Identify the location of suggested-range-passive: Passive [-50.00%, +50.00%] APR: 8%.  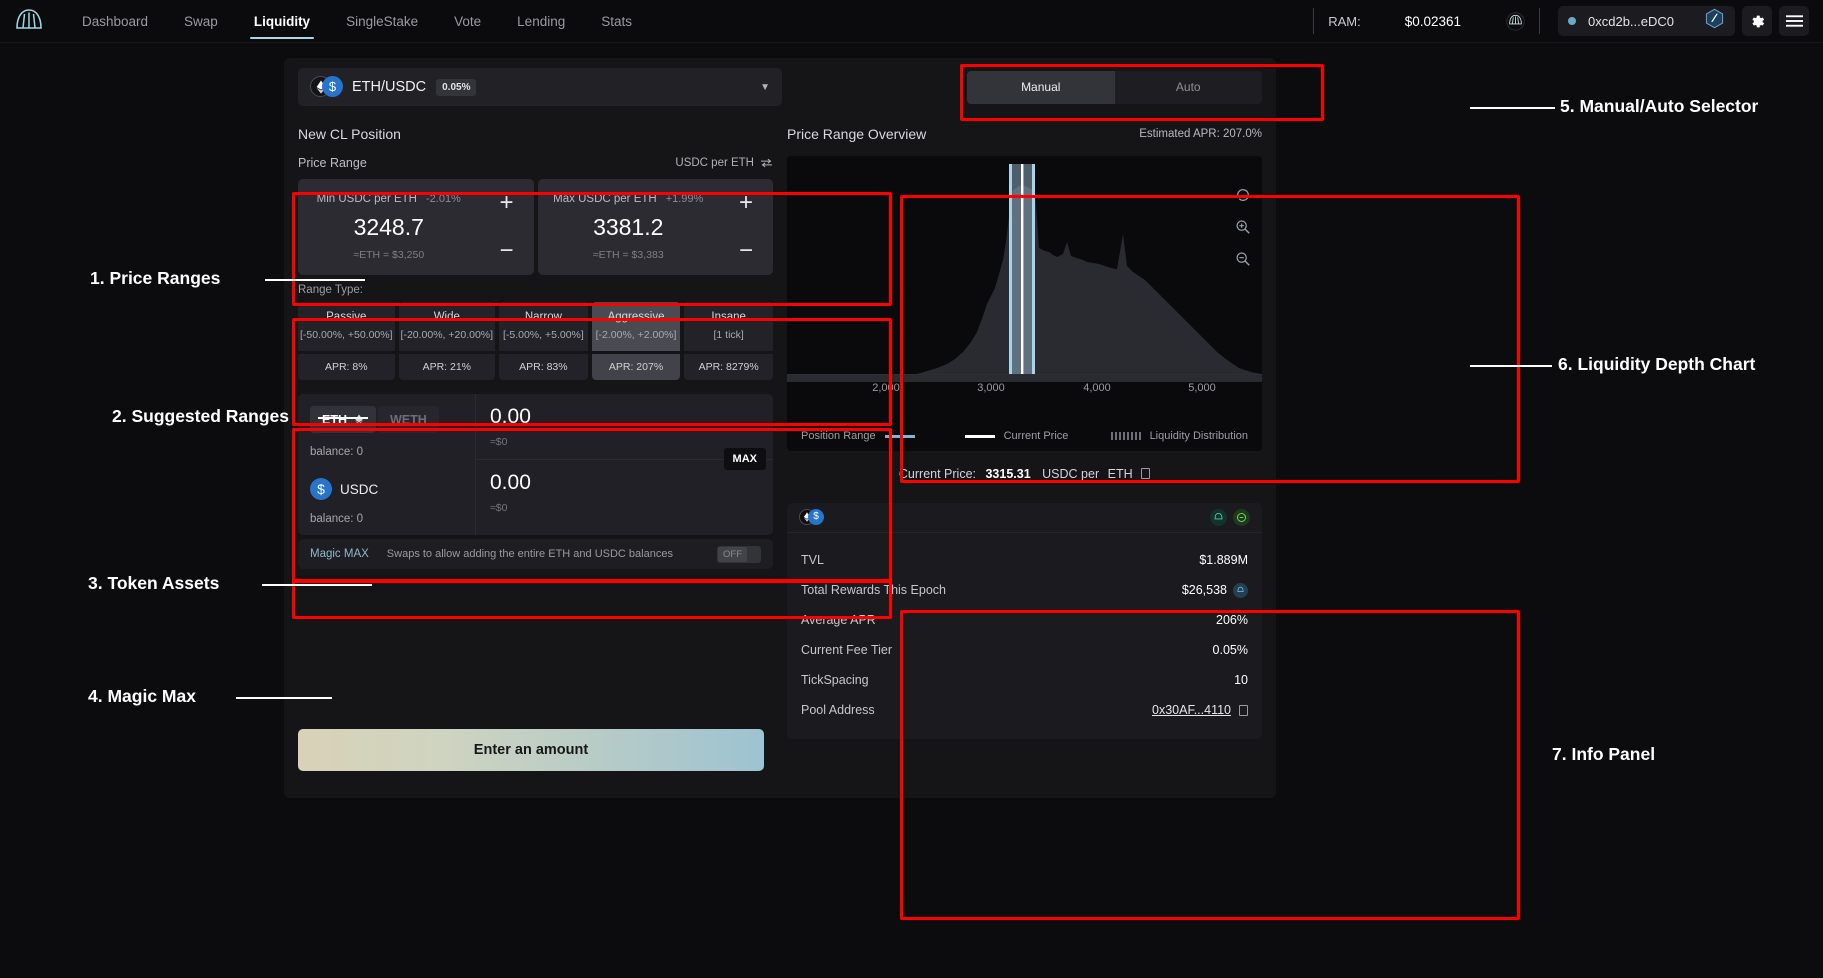
(346, 341).